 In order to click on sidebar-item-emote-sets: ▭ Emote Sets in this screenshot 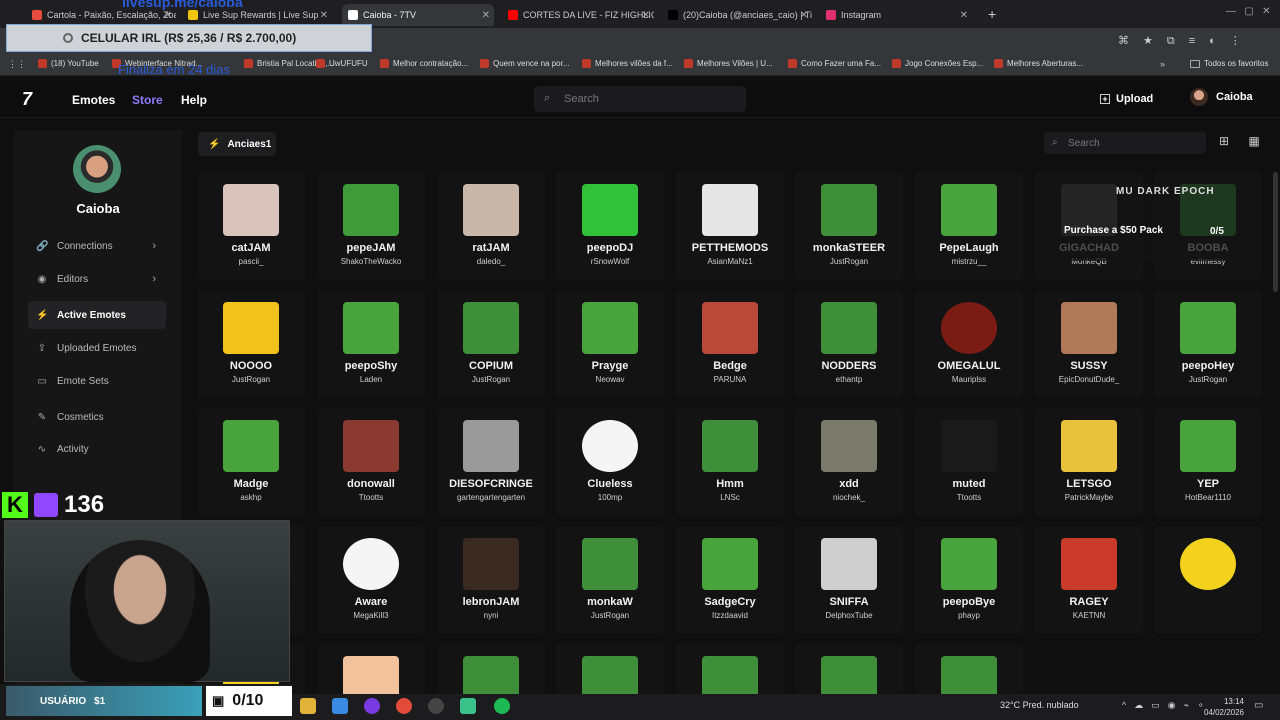, I will do `click(97, 381)`.